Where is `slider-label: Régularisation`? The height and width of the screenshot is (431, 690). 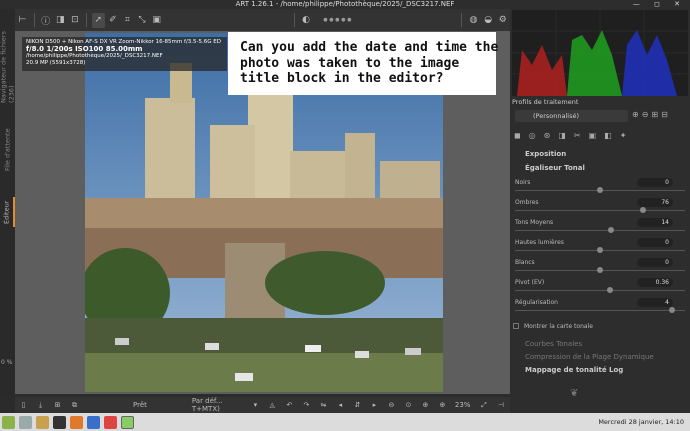
slider-label: Régularisation is located at coordinates (536, 302).